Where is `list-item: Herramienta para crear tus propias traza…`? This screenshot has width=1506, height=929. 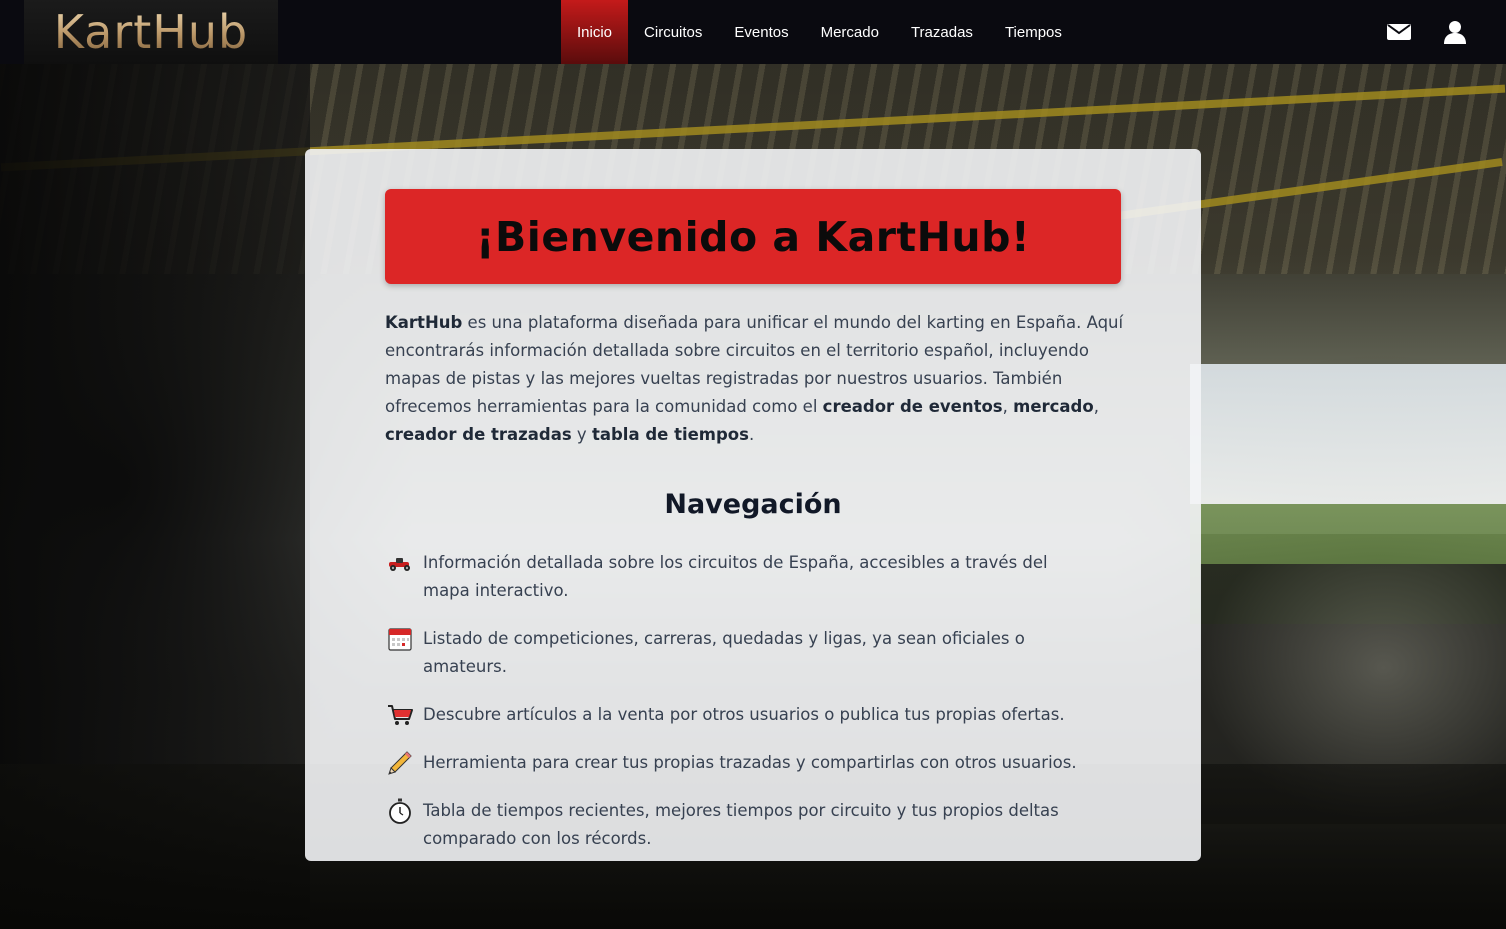
list-item: Herramienta para crear tus propias traza… is located at coordinates (735, 763).